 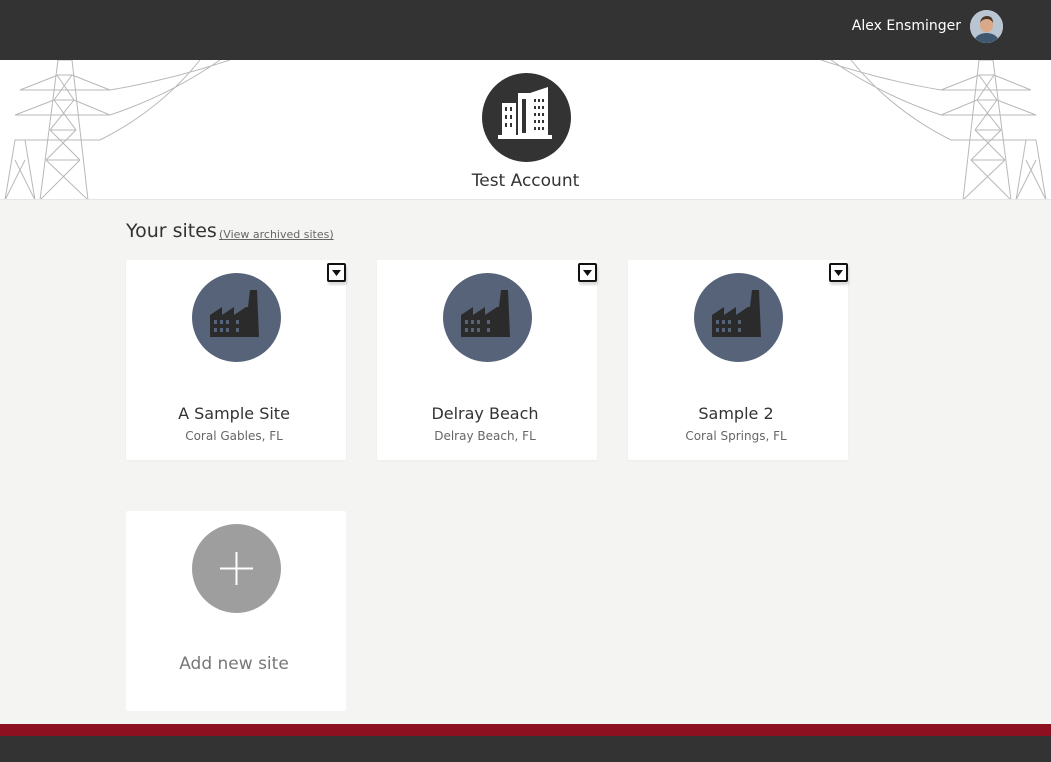 I want to click on sites-section-title: Your sites, so click(x=171, y=231).